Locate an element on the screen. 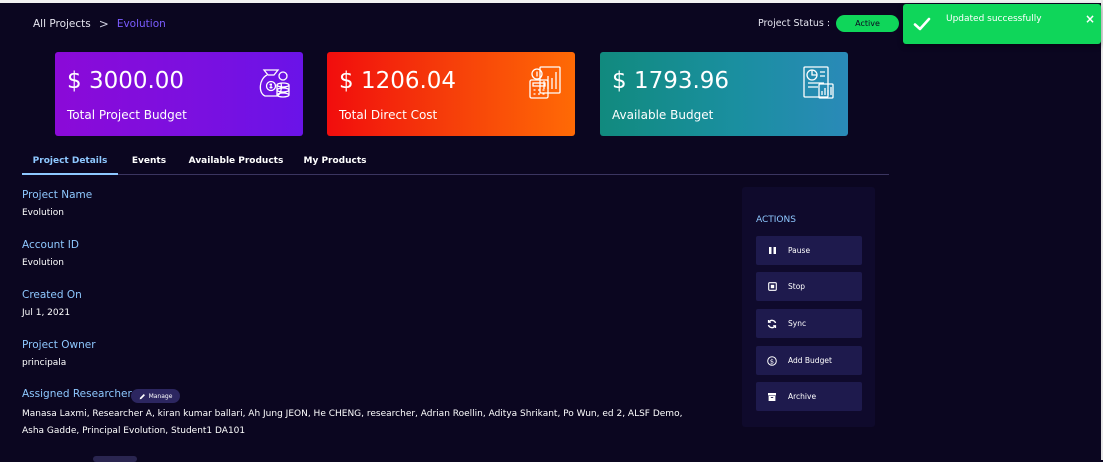 This screenshot has height=462, width=1103. available-budget-amount: $ 1793.96 is located at coordinates (671, 81).